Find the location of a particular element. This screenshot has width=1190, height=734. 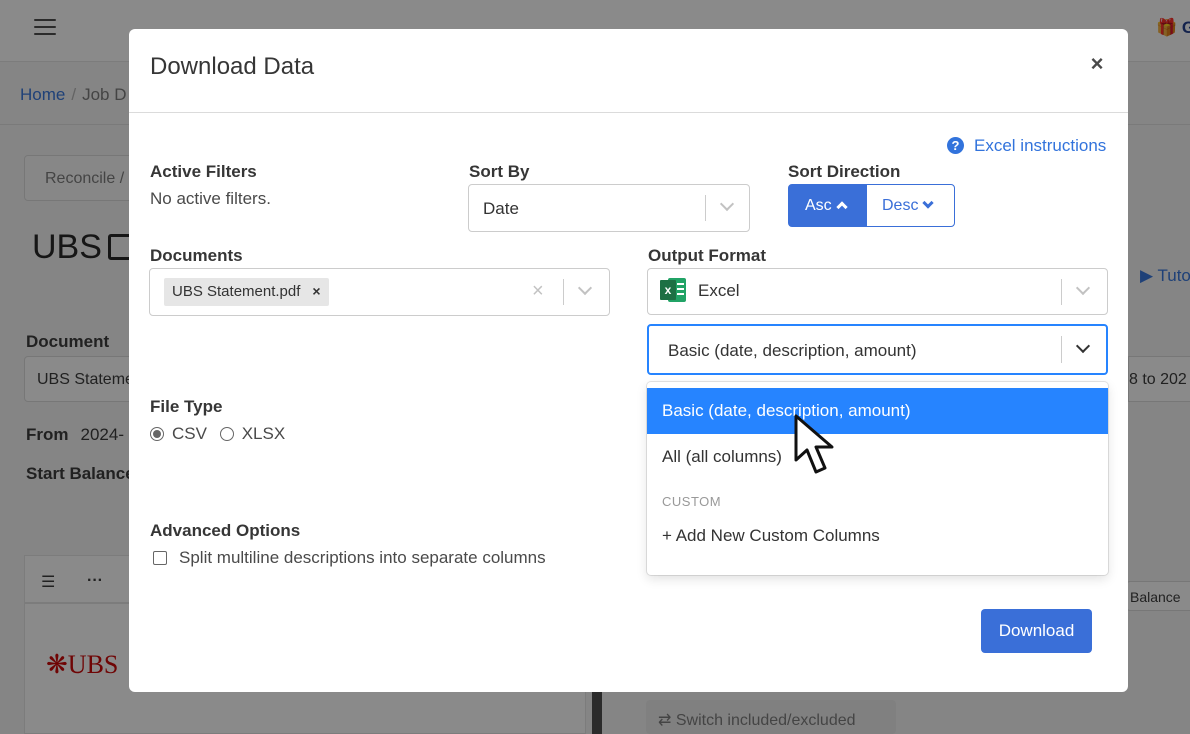

question-circle-icon: ? is located at coordinates (955, 145).